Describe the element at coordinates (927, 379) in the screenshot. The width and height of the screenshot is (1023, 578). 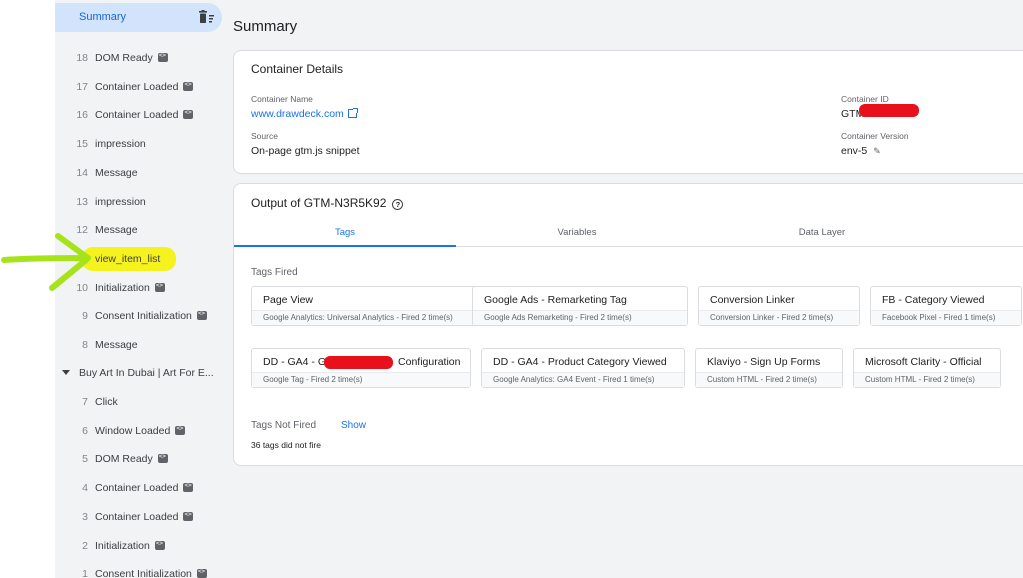
I see `tag-fire-summary: Custom HTML - Fired 2 time(s)` at that location.